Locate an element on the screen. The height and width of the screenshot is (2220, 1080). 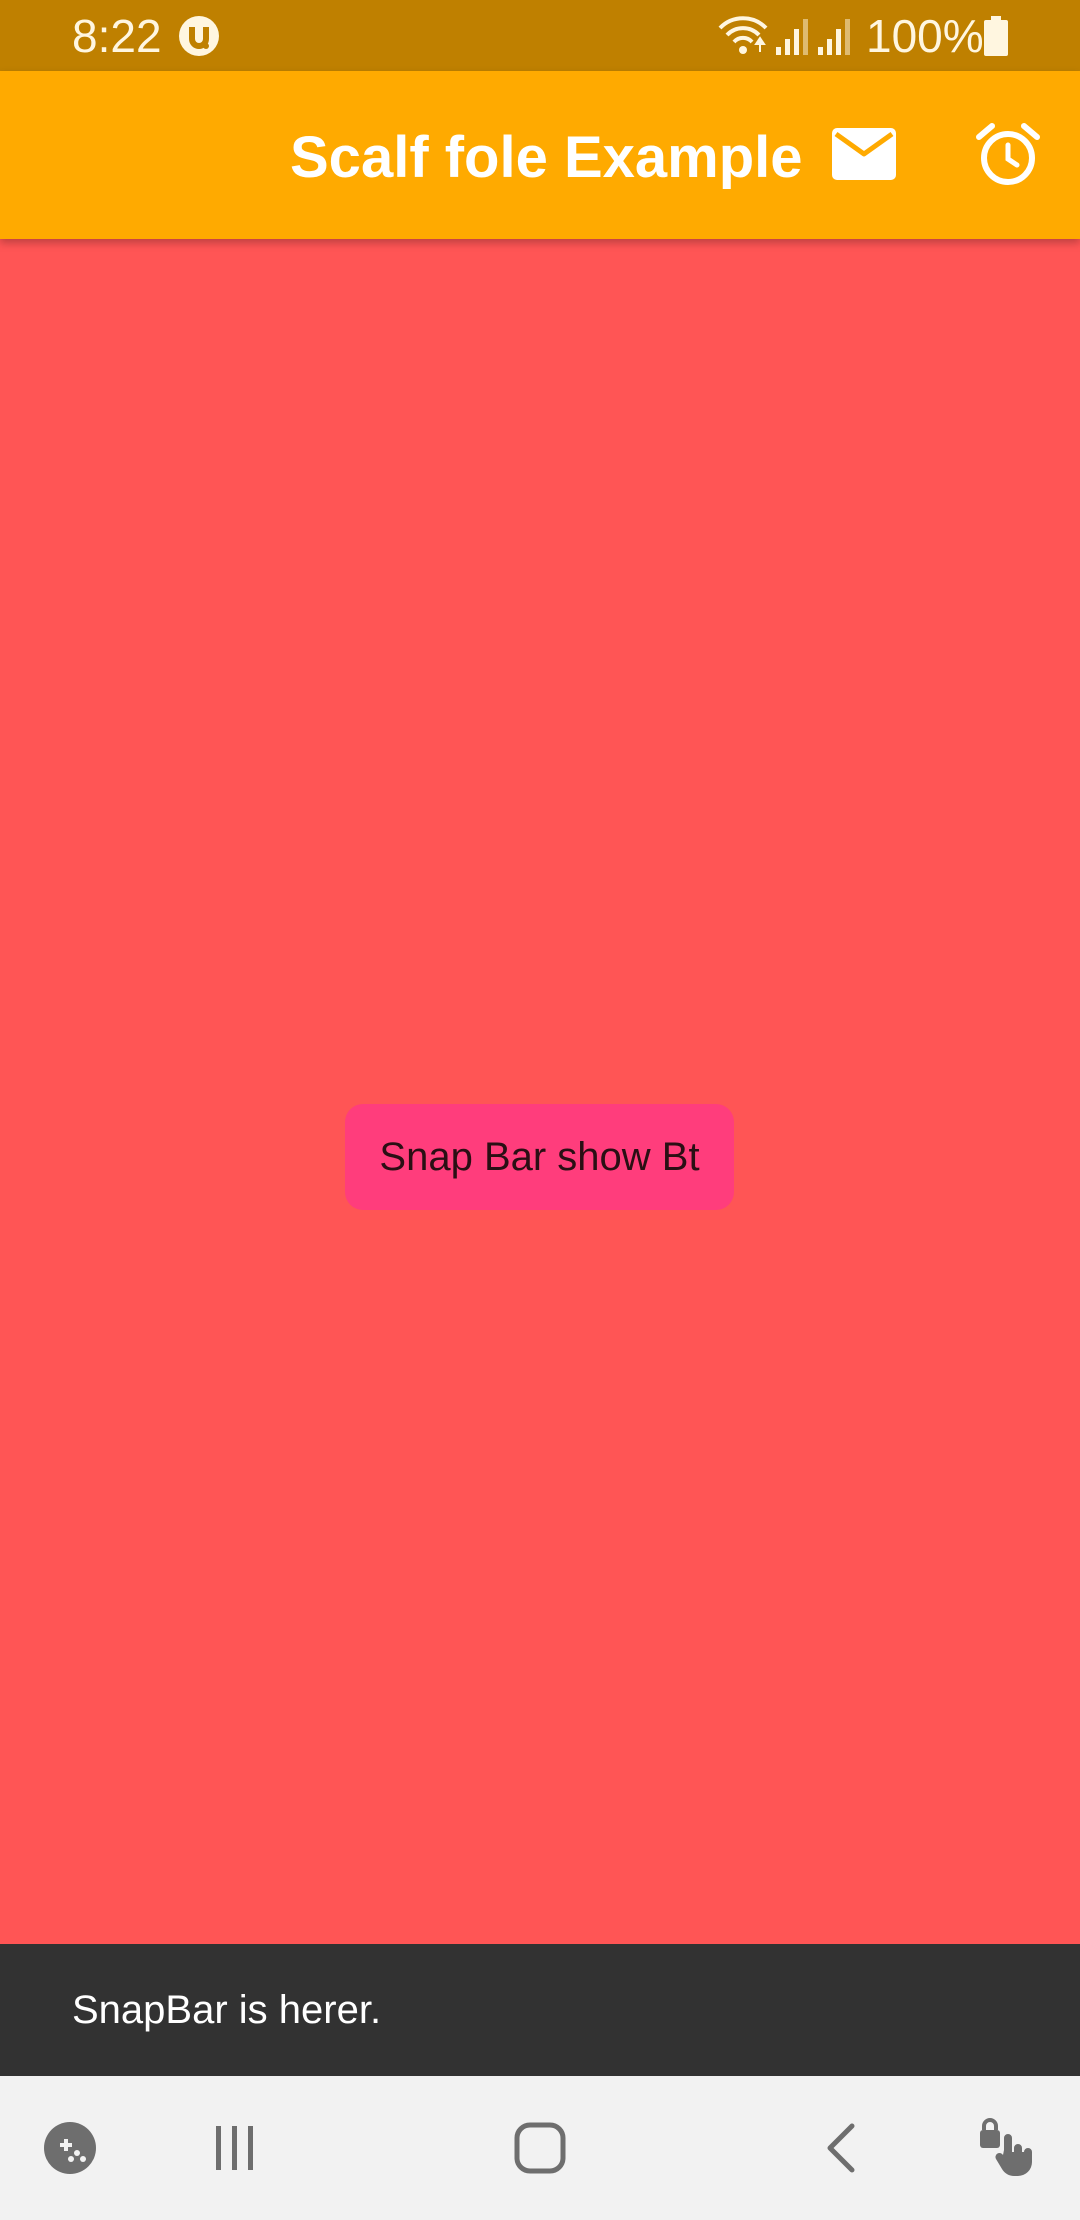
alarm-icon is located at coordinates (1008, 154).